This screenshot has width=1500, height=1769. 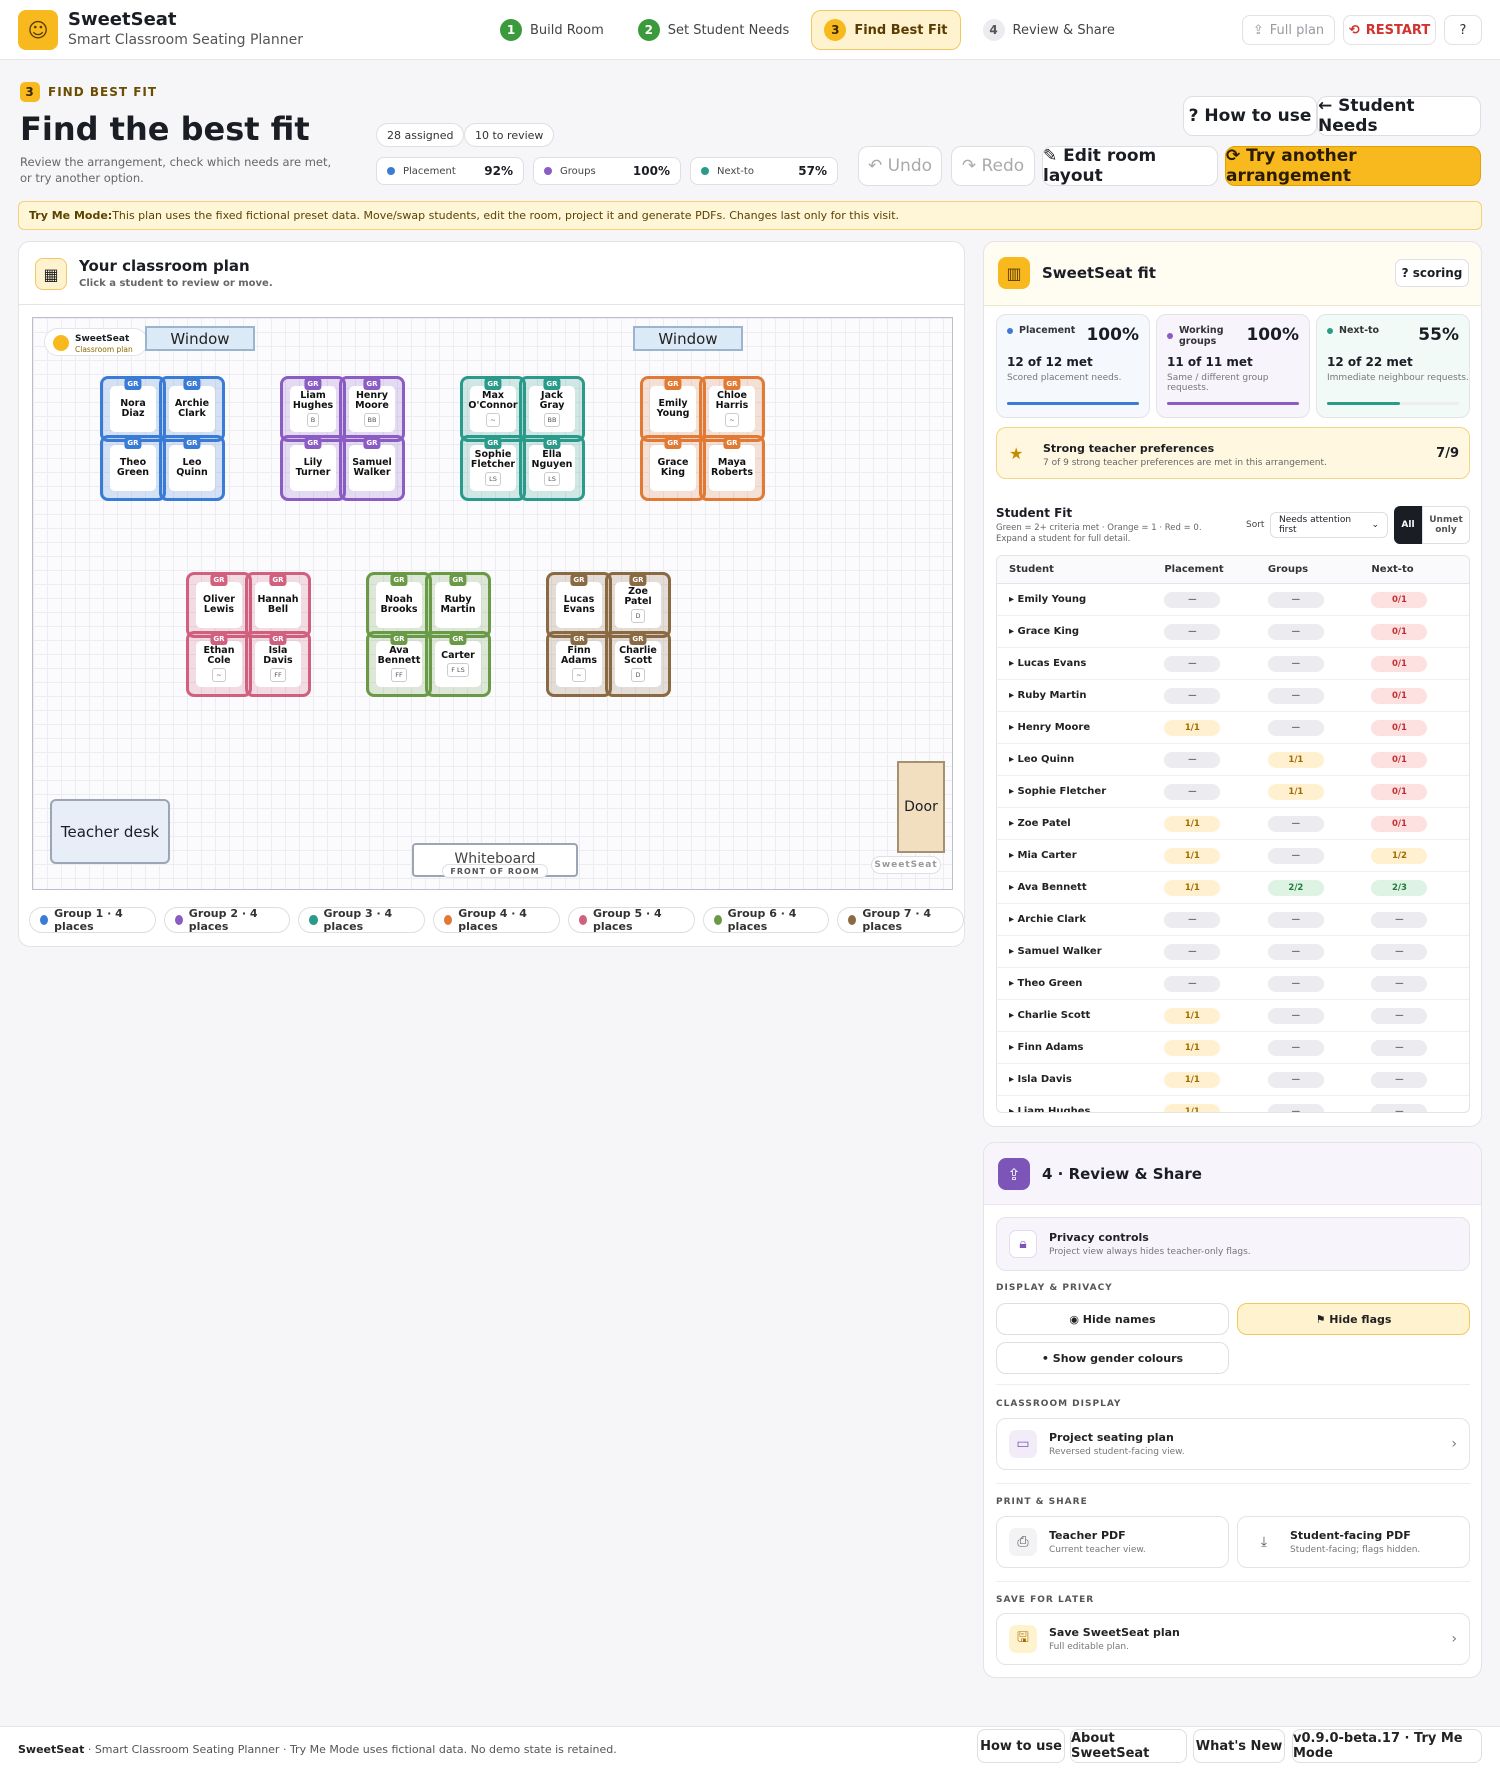 What do you see at coordinates (714, 30) in the screenshot?
I see `step-2: 2 Set Student Needs` at bounding box center [714, 30].